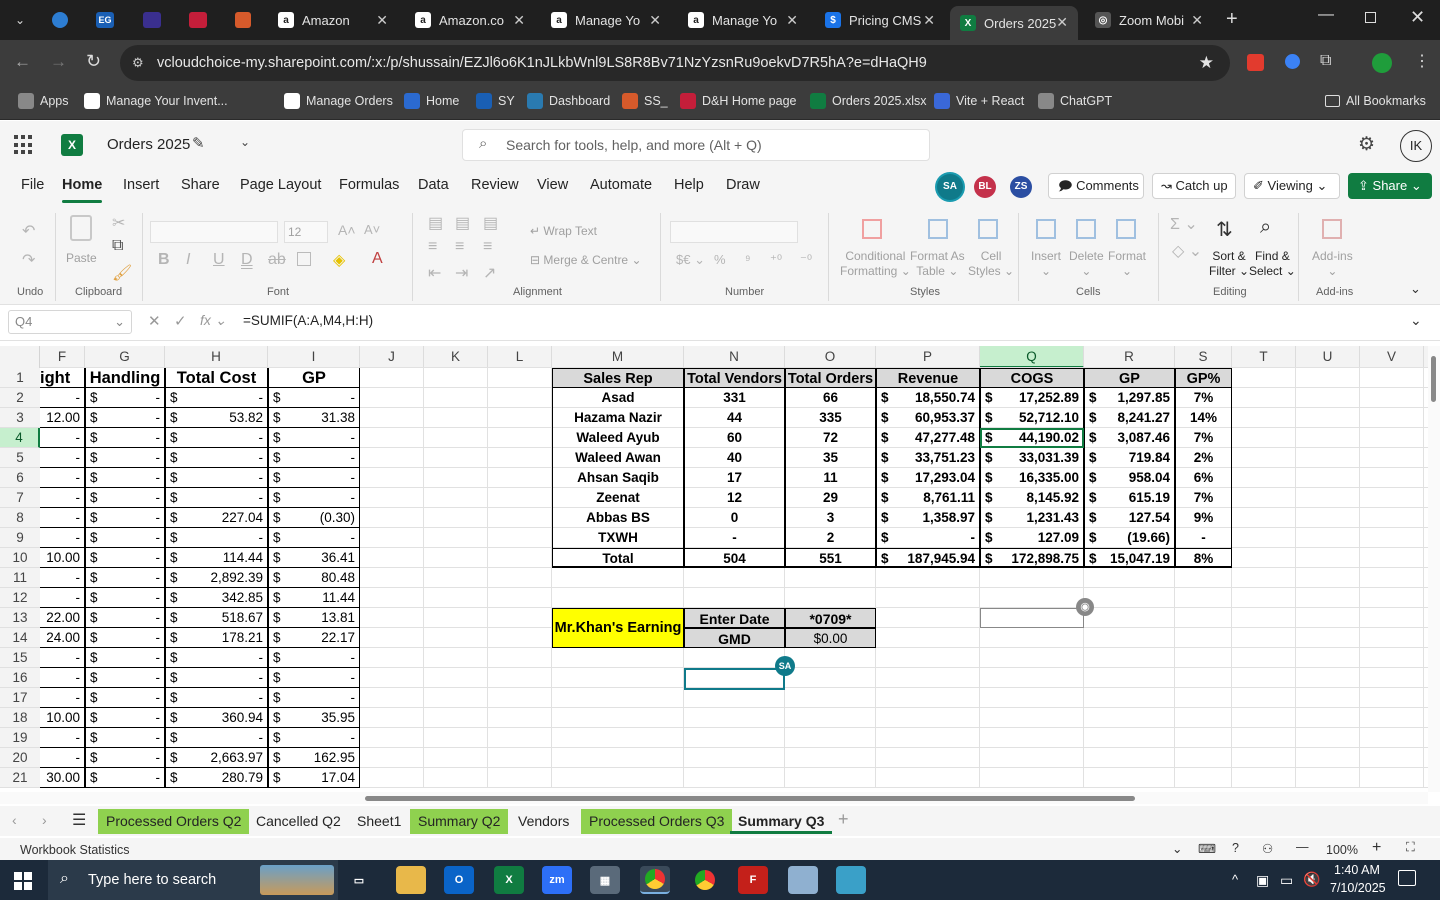 The width and height of the screenshot is (1440, 900). Describe the element at coordinates (568, 101) in the screenshot. I see `bookmark-item: Dashboard` at that location.